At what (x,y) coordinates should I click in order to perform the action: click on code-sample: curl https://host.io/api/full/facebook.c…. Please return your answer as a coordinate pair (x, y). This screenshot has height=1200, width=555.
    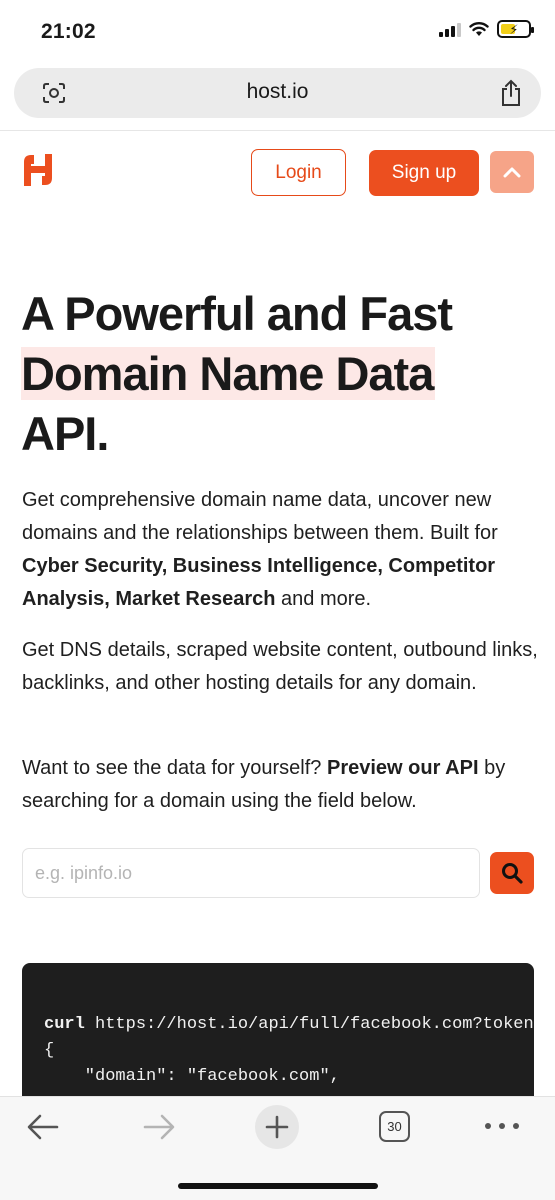
    Looking at the image, I should click on (278, 1033).